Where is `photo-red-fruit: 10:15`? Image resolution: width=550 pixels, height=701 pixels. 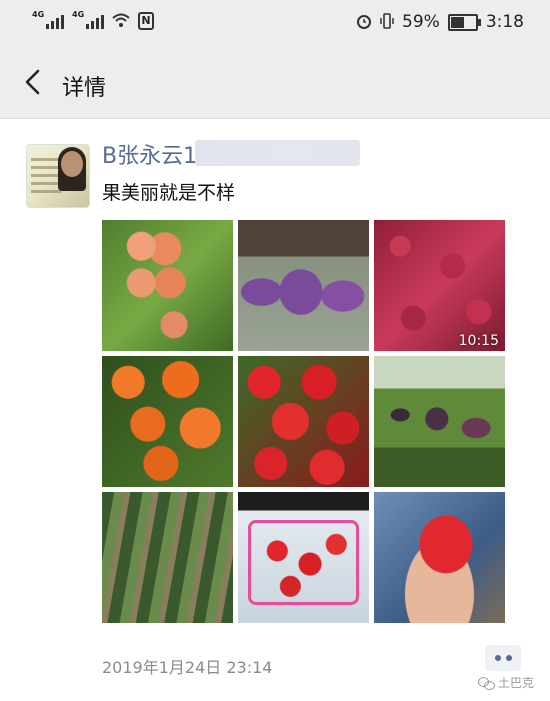 photo-red-fruit: 10:15 is located at coordinates (439, 285).